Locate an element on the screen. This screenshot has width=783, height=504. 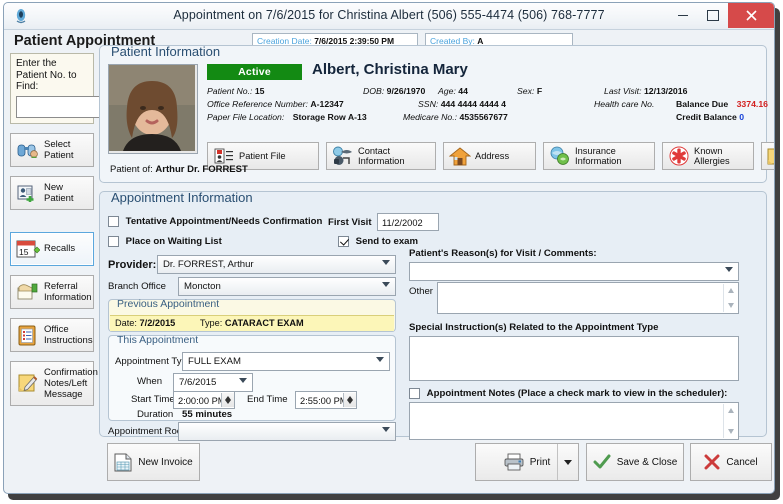
balance-due-label: Balance Due is located at coordinates (702, 104).